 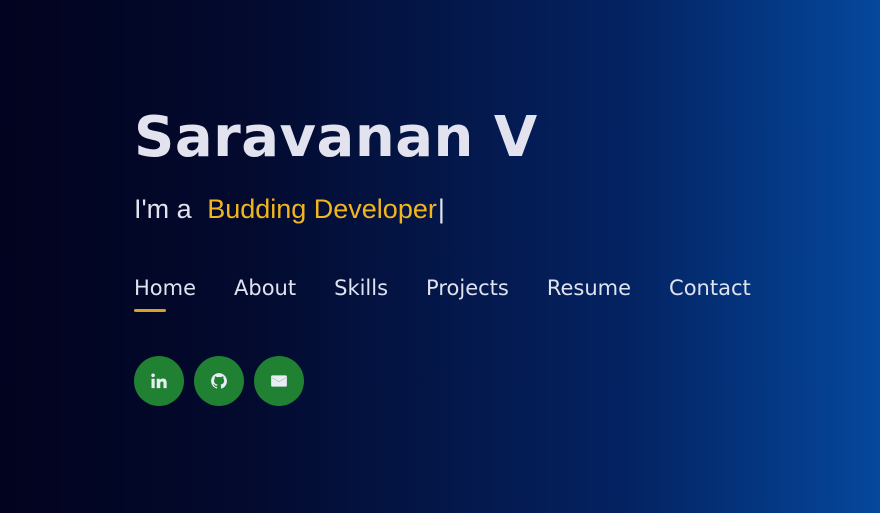 I want to click on linkedin-button, so click(x=159, y=381).